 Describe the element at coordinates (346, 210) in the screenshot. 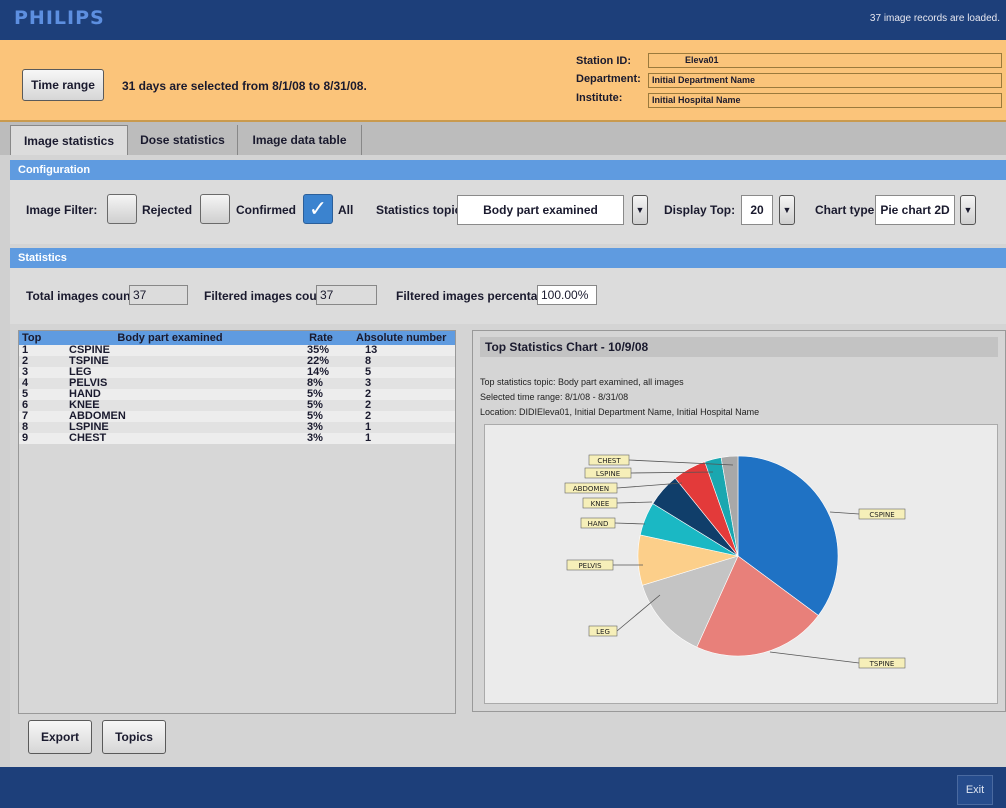

I see `all-label: All` at that location.